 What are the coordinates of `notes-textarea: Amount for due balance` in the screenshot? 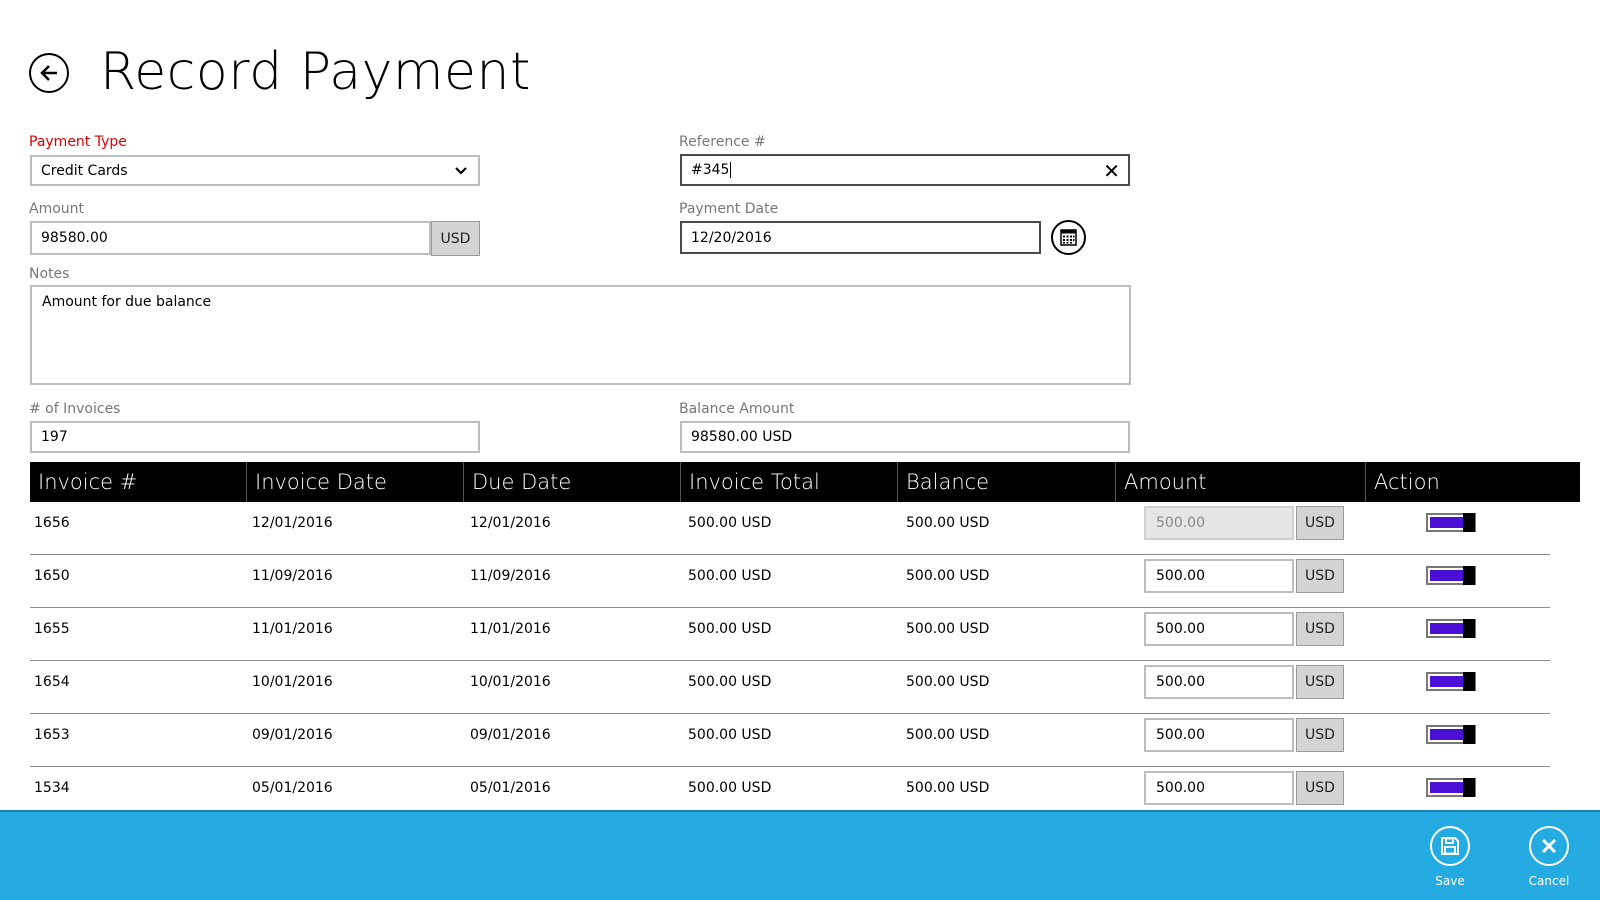 It's located at (580, 335).